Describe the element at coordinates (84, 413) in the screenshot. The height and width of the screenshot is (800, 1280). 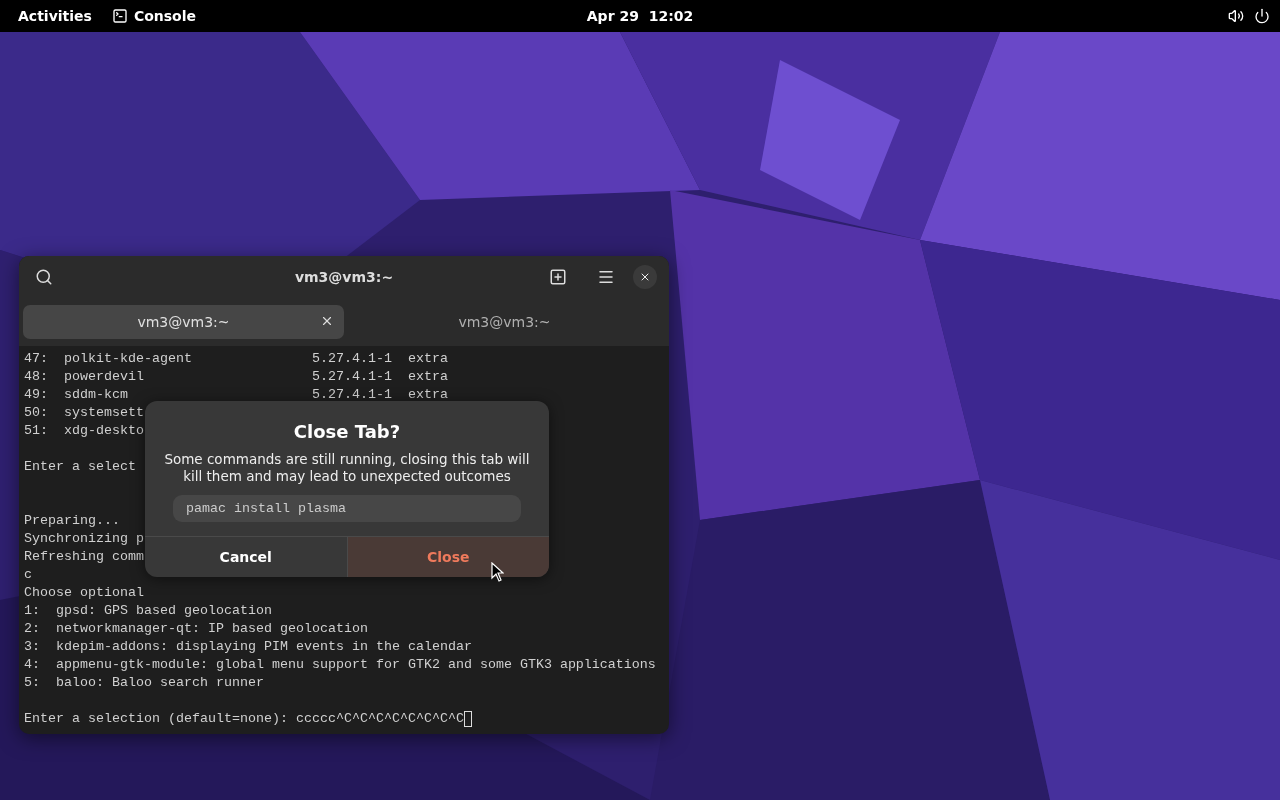
I see `terminal-line: 50: systemsett` at that location.